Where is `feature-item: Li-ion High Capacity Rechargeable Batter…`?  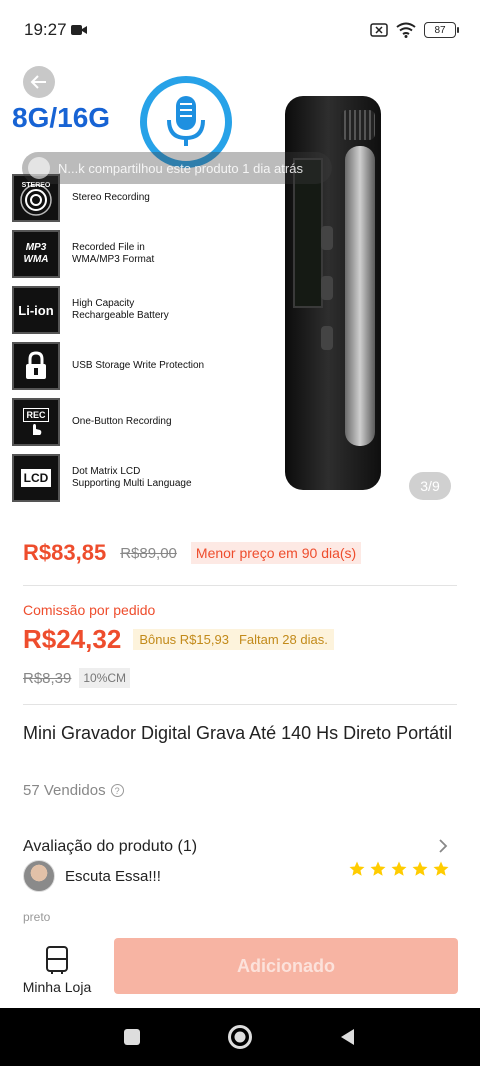
feature-item: Li-ion High Capacity Rechargeable Batter… is located at coordinates (127, 310).